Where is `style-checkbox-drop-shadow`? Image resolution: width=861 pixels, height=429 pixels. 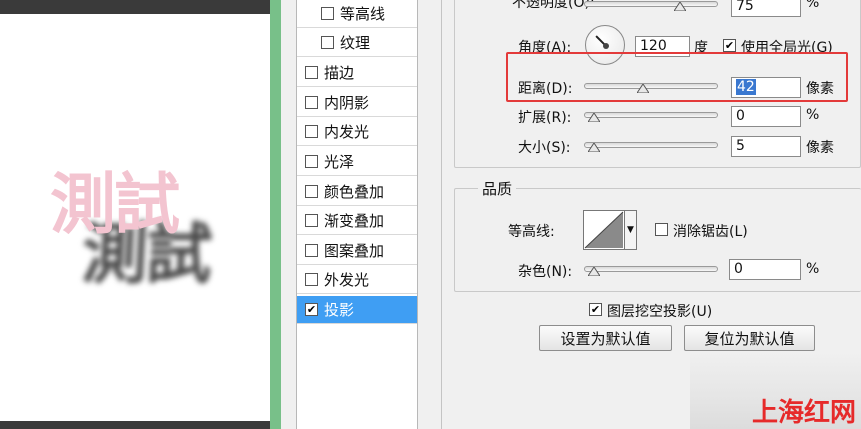 style-checkbox-drop-shadow is located at coordinates (311, 309).